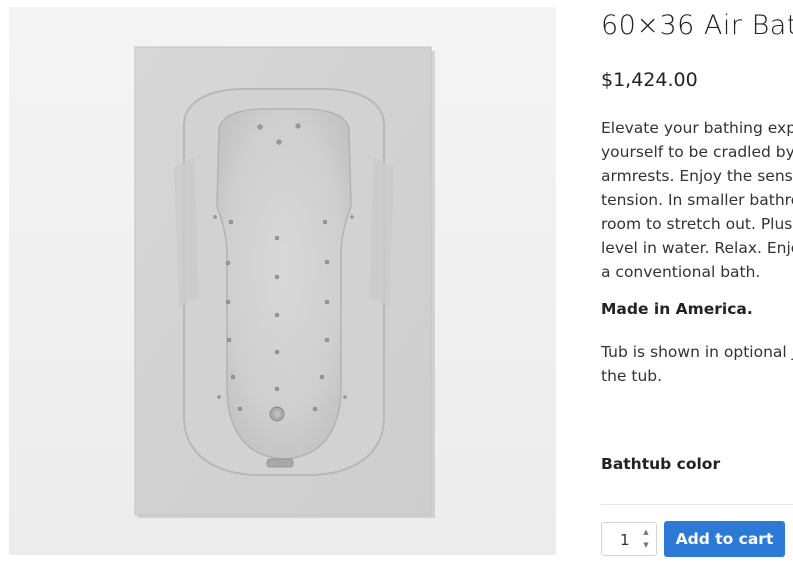  Describe the element at coordinates (697, 248) in the screenshot. I see `description-line: level in water. Relax. Enjoy` at that location.